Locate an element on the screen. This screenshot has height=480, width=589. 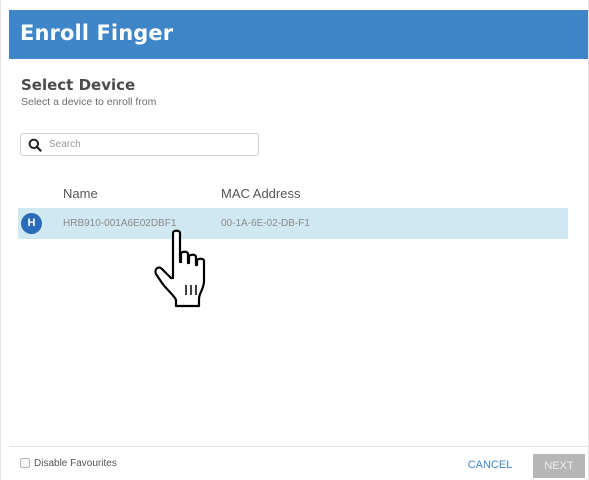
table-row: H HRB910-001A6E02DBF1 00-1A-6E-02-DB-F1 is located at coordinates (293, 223).